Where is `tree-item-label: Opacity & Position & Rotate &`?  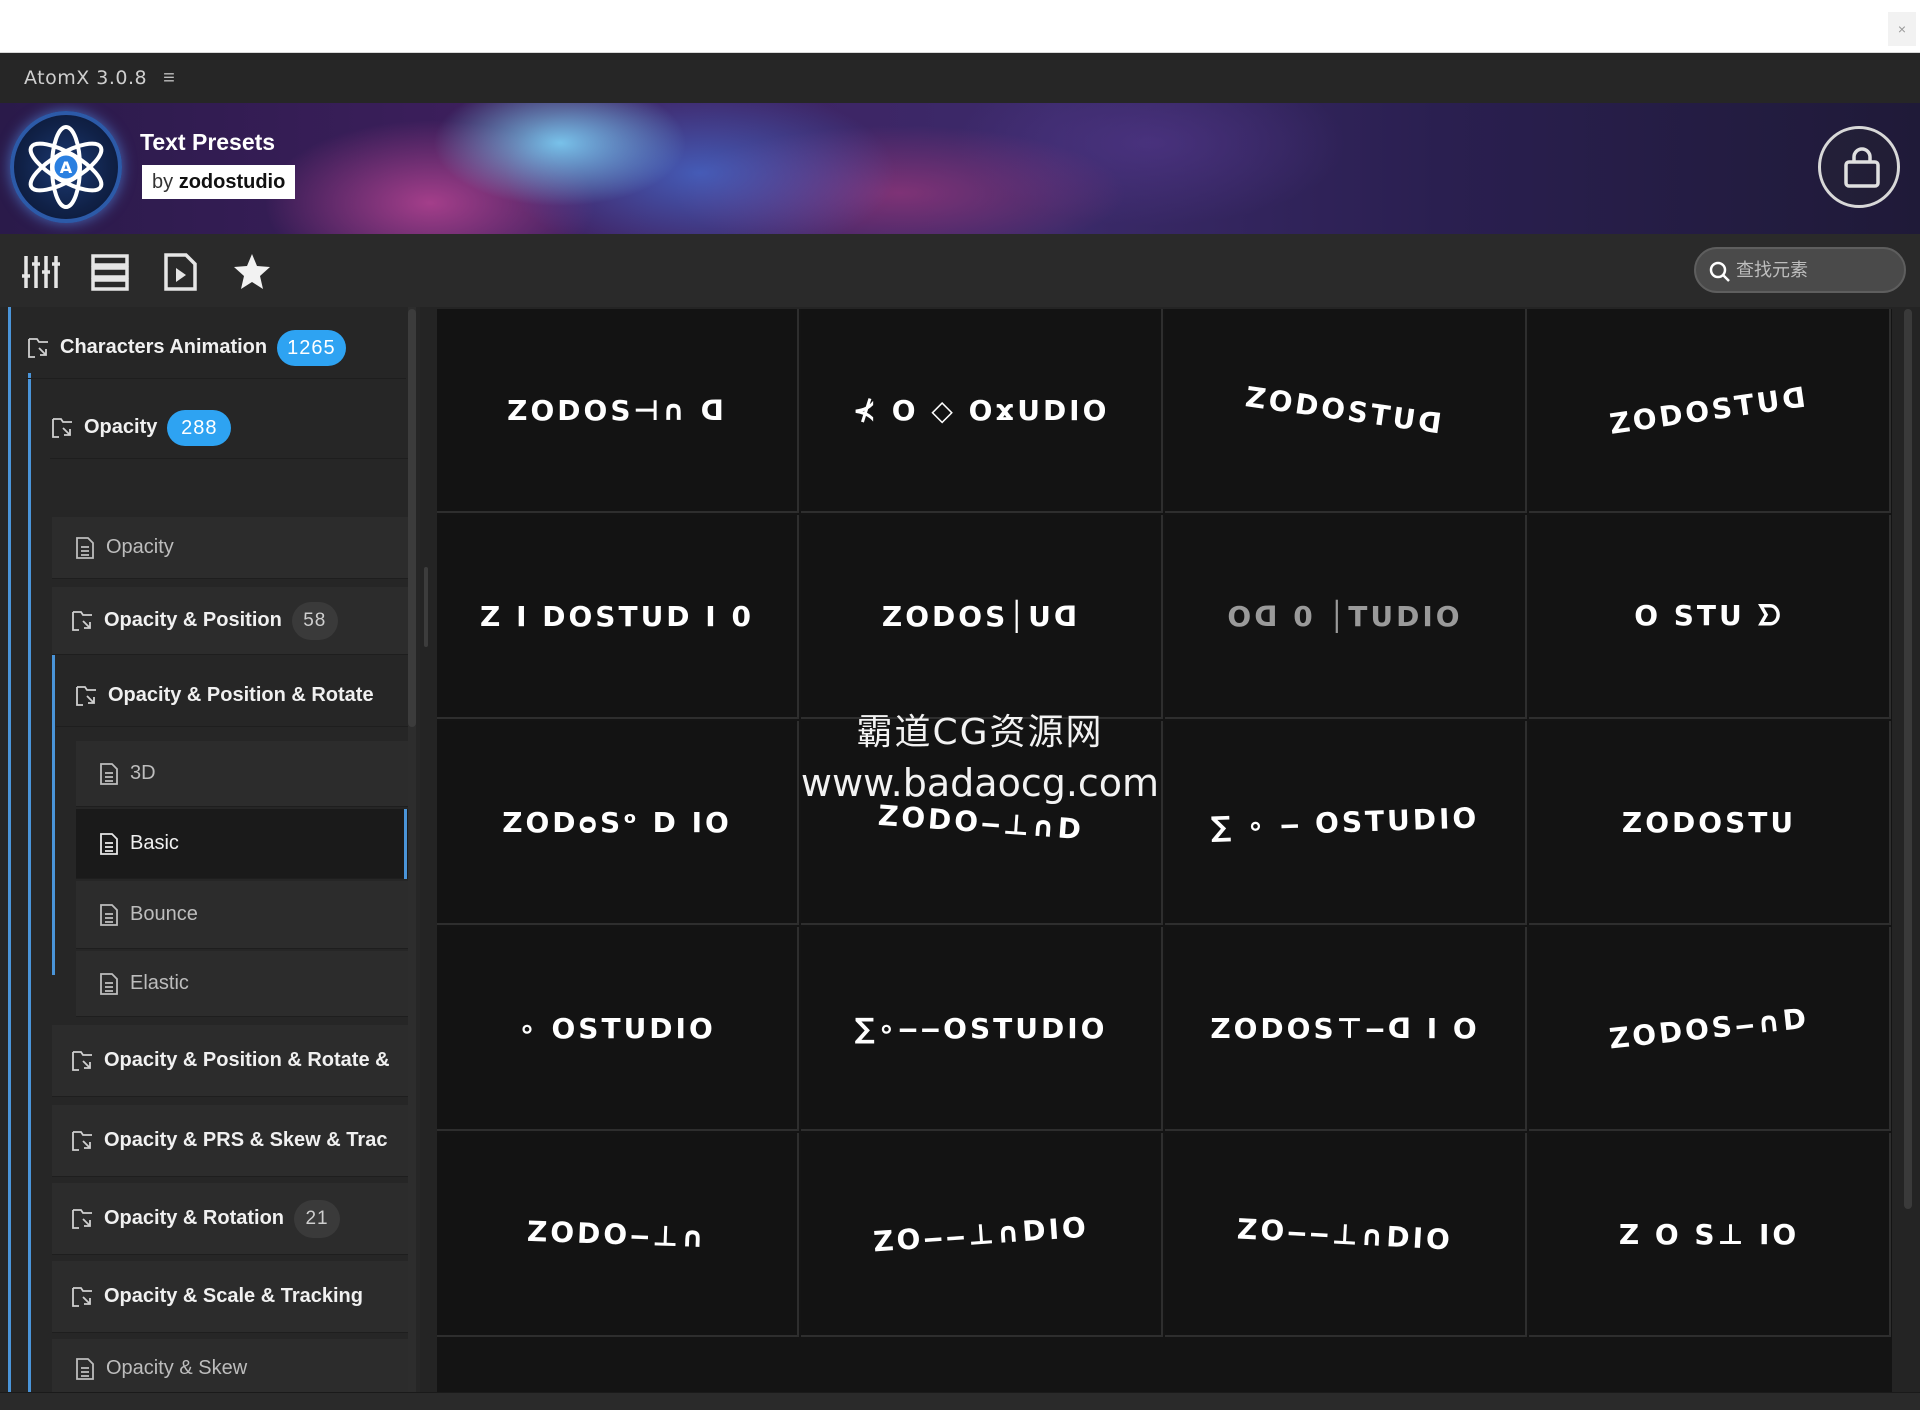
tree-item-label: Opacity & Position & Rotate & is located at coordinates (247, 1060).